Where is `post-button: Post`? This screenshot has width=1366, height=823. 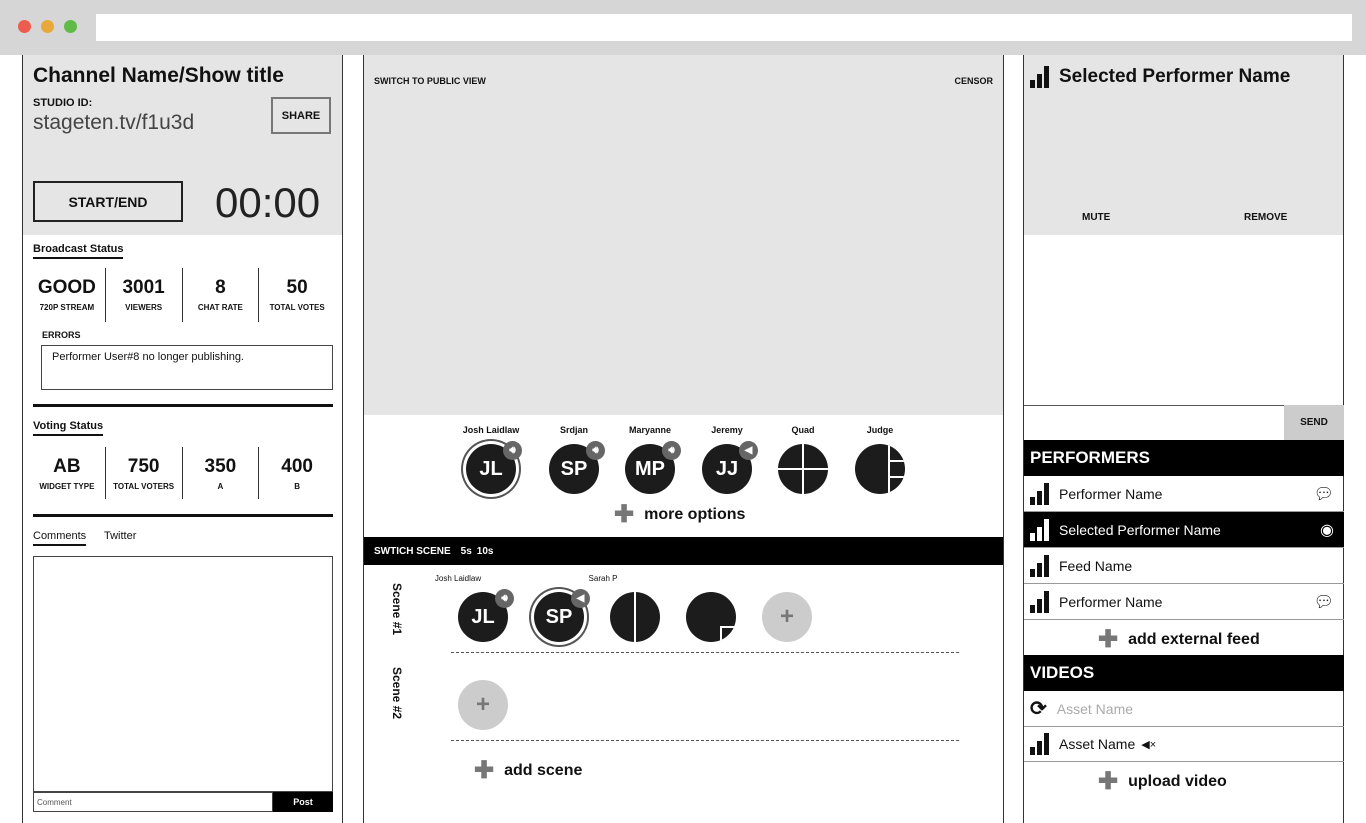 post-button: Post is located at coordinates (303, 802).